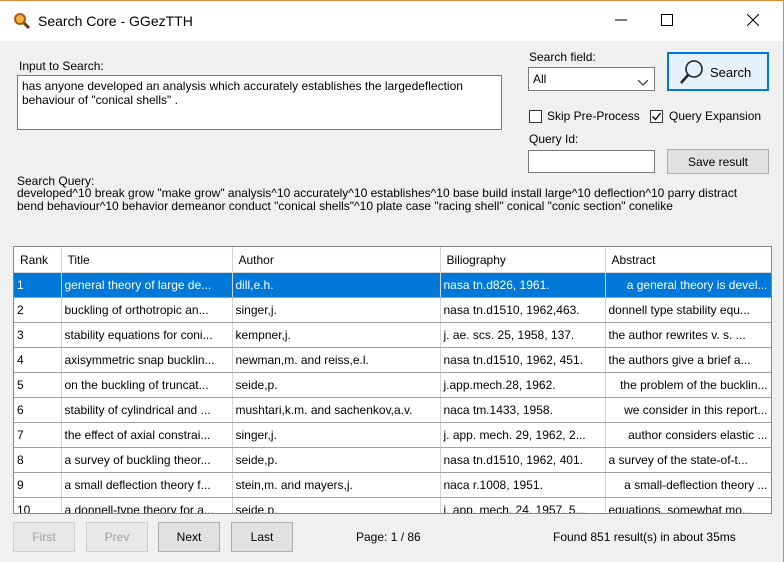 This screenshot has width=784, height=562. I want to click on column-header-author: Author, so click(336, 260).